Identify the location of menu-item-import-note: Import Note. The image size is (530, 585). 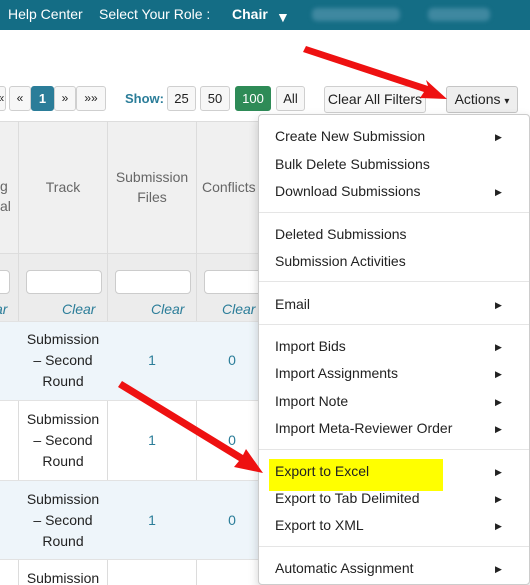
(311, 401).